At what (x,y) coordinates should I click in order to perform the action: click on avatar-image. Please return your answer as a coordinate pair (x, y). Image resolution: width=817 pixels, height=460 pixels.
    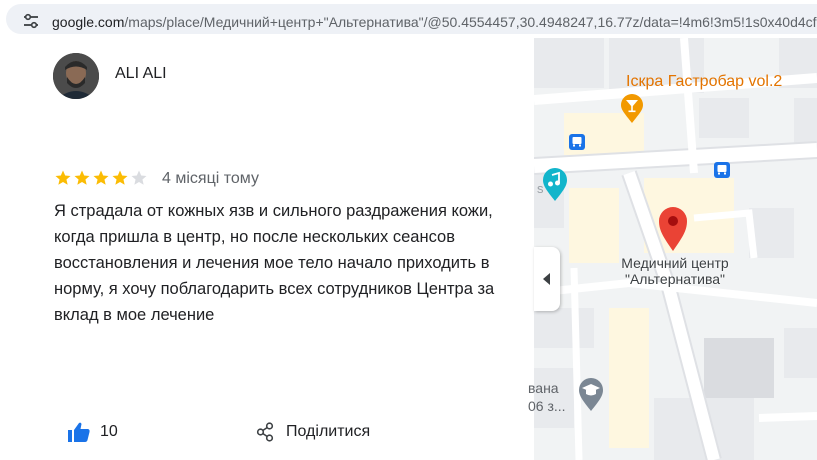
    Looking at the image, I should click on (76, 76).